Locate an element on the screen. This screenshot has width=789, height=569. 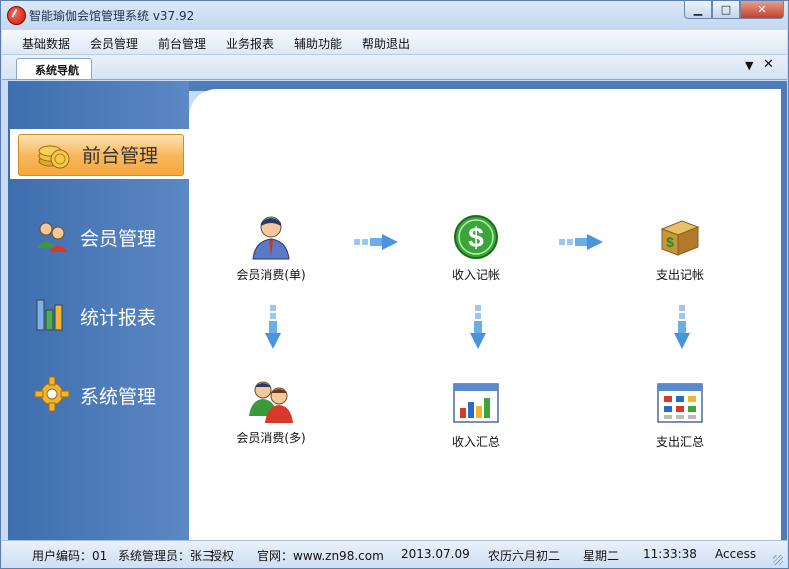
tab-label: 系统导航 is located at coordinates (57, 70).